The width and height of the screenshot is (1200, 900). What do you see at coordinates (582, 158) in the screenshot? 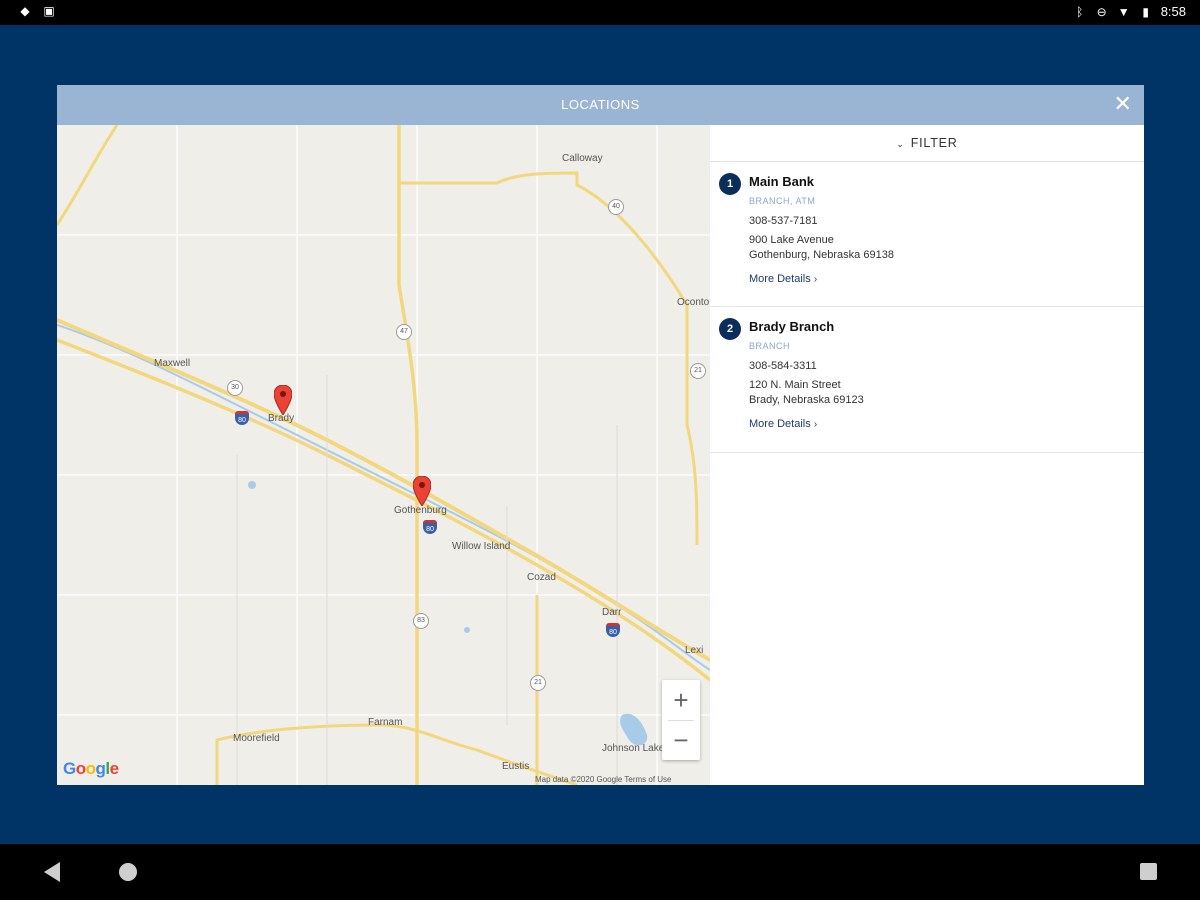
I see `map-town-label: Calloway` at bounding box center [582, 158].